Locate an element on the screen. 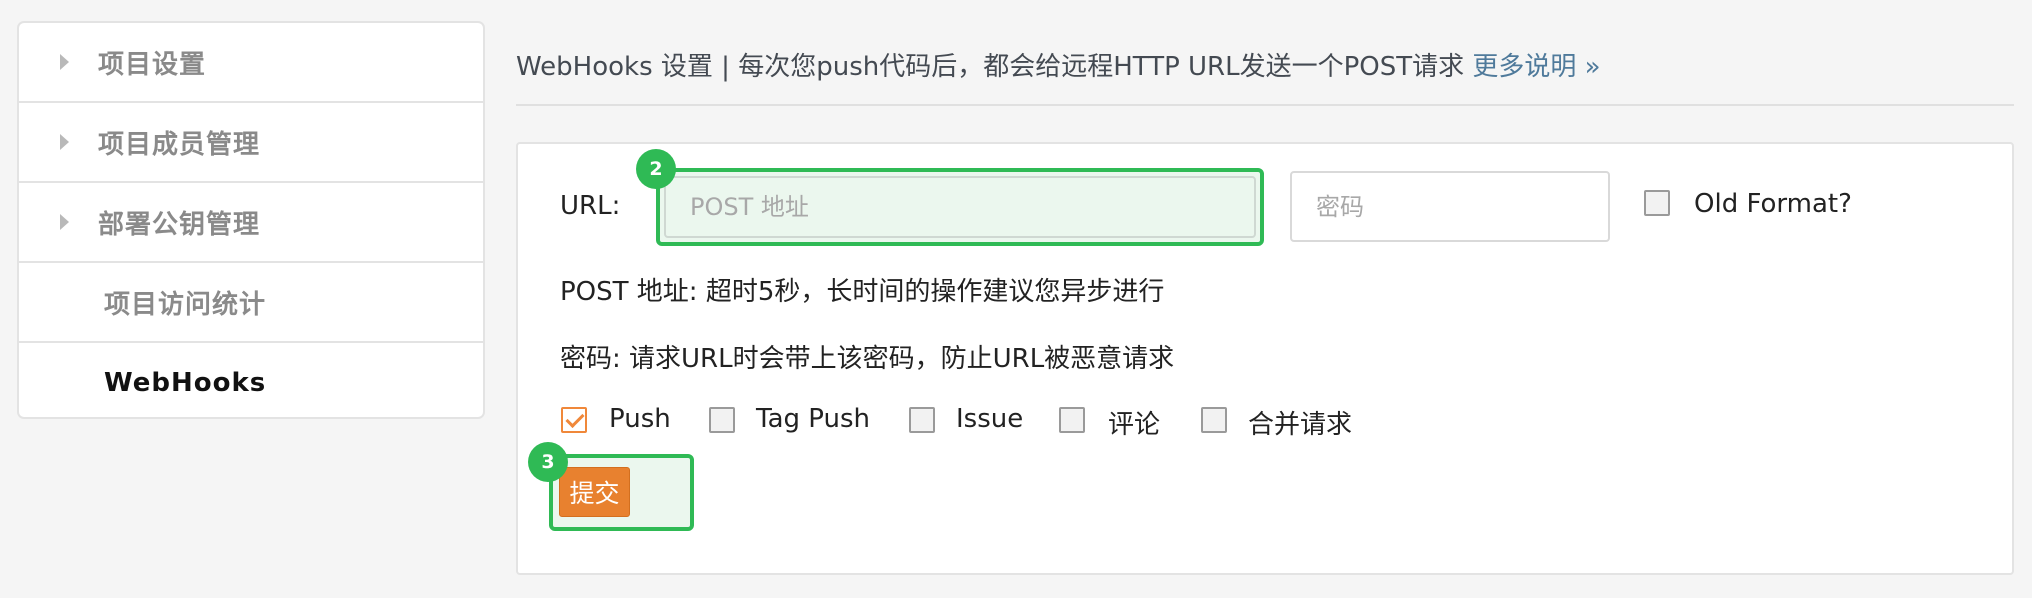 This screenshot has width=2032, height=598. sidebar-item-access-stats: 项目访问统计 is located at coordinates (251, 303).